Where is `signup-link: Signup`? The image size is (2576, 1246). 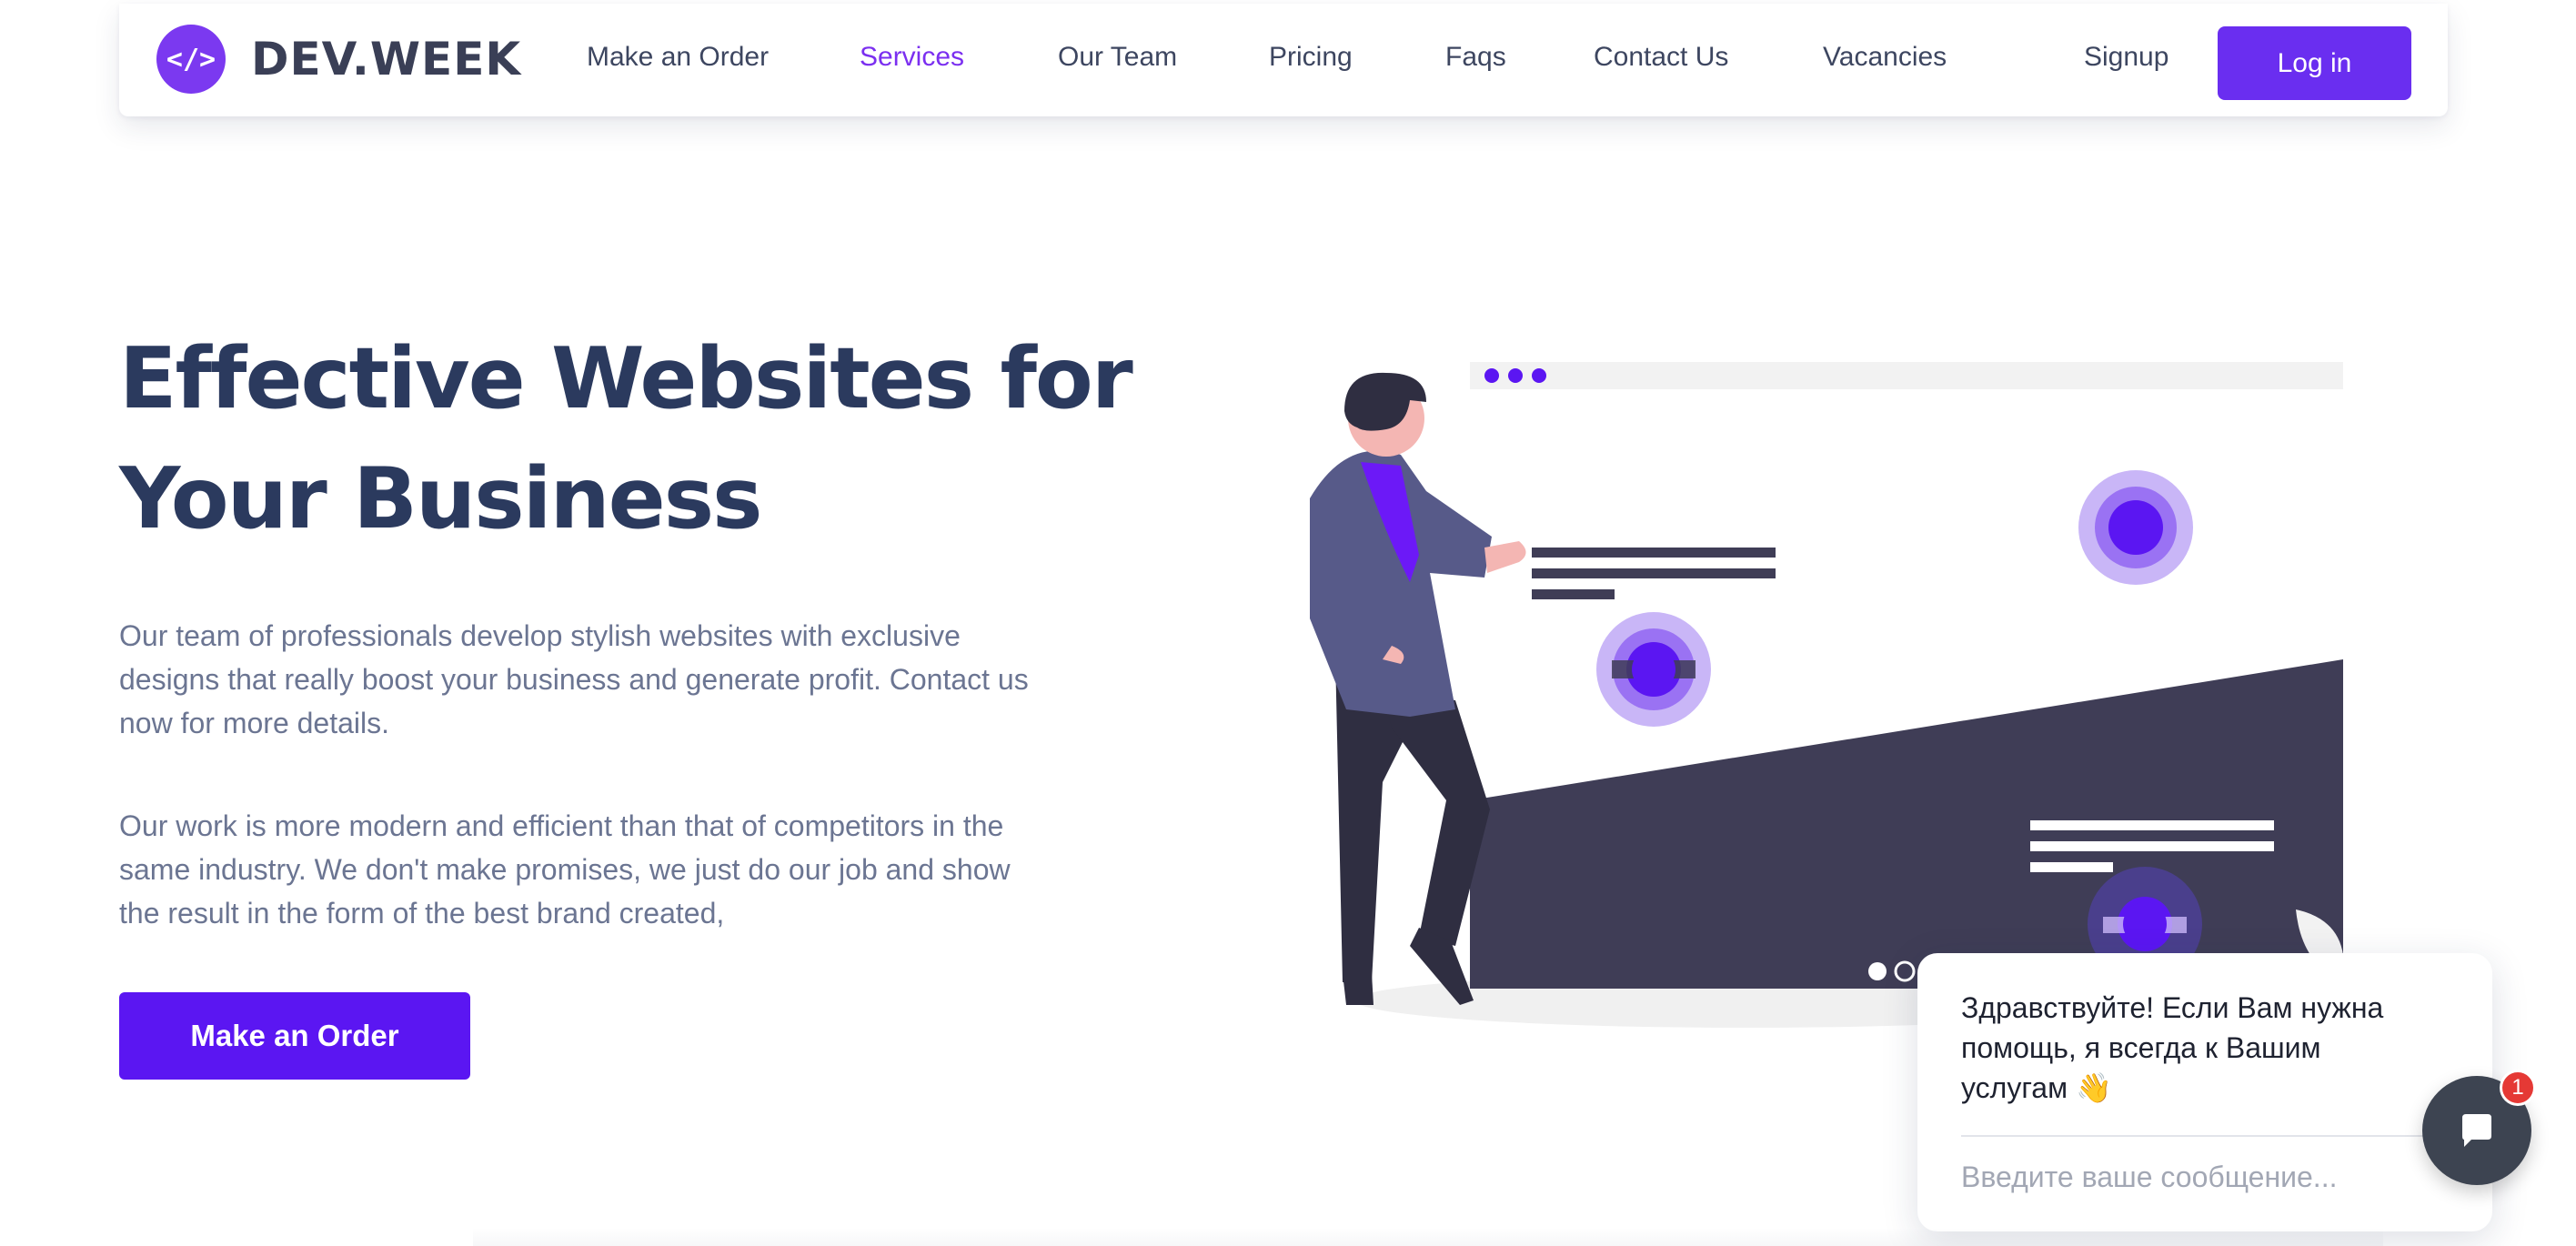 signup-link: Signup is located at coordinates (2126, 57).